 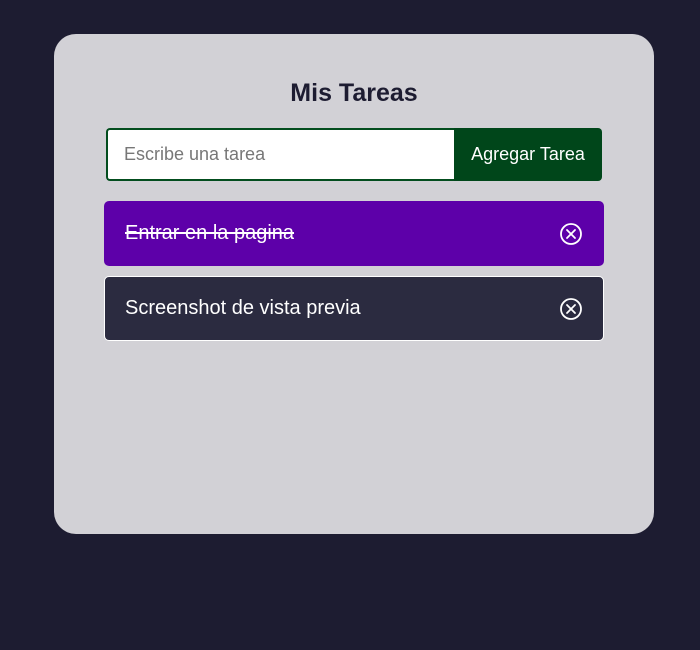 What do you see at coordinates (354, 93) in the screenshot?
I see `page-title: Mis Tareas` at bounding box center [354, 93].